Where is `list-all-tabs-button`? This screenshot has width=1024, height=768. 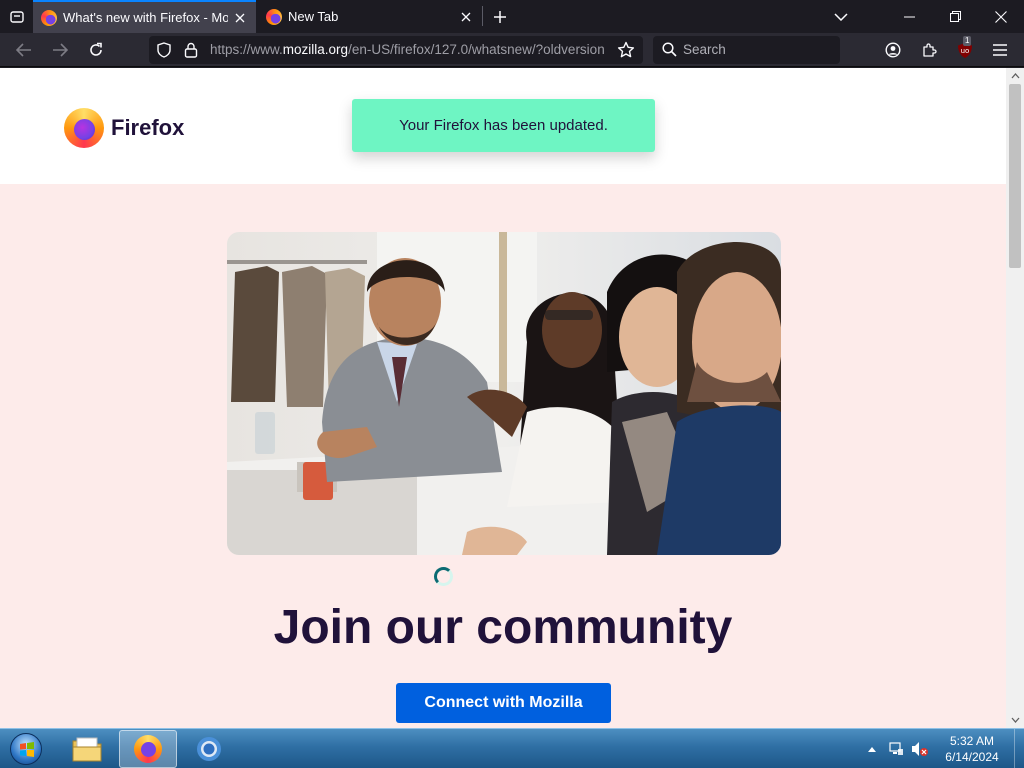
list-all-tabs-button is located at coordinates (16, 16).